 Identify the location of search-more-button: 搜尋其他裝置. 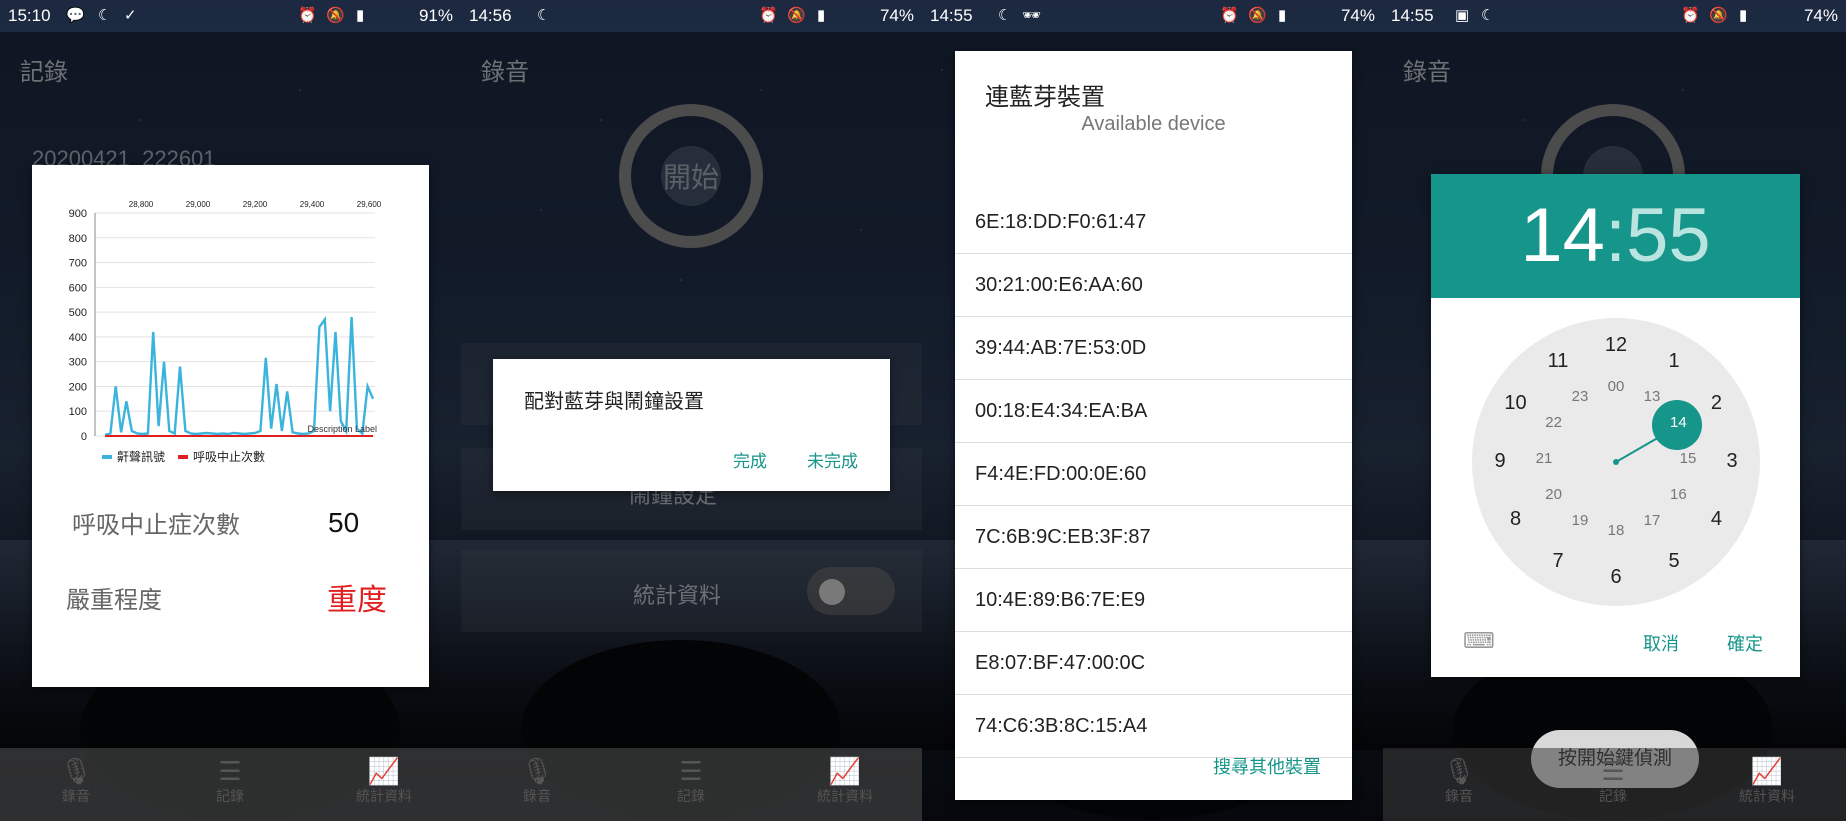
(1267, 766).